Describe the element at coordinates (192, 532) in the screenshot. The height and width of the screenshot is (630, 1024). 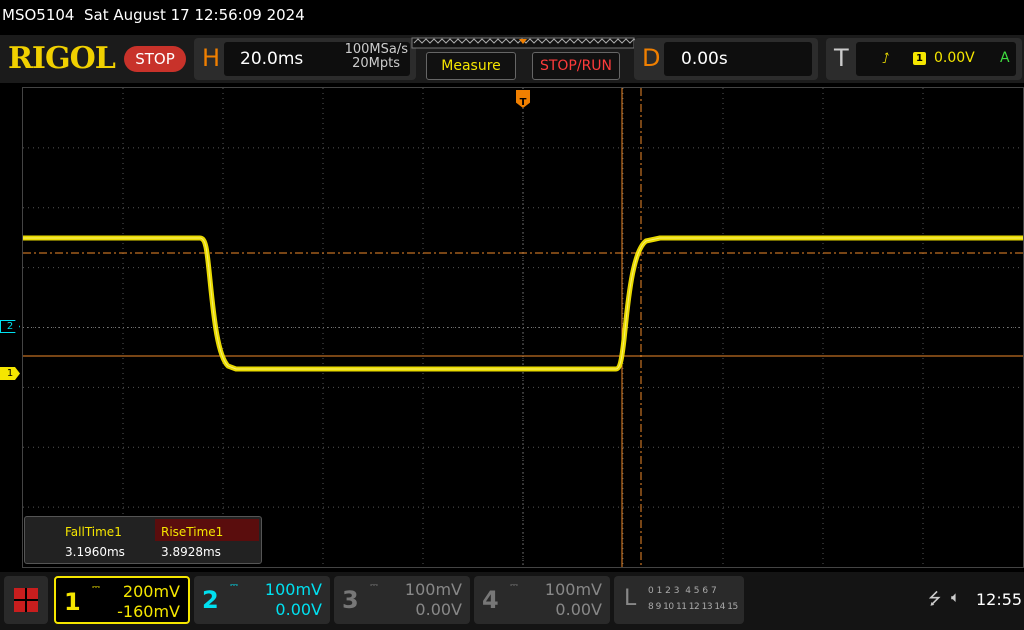
I see `rise-time-label: RiseTime1` at that location.